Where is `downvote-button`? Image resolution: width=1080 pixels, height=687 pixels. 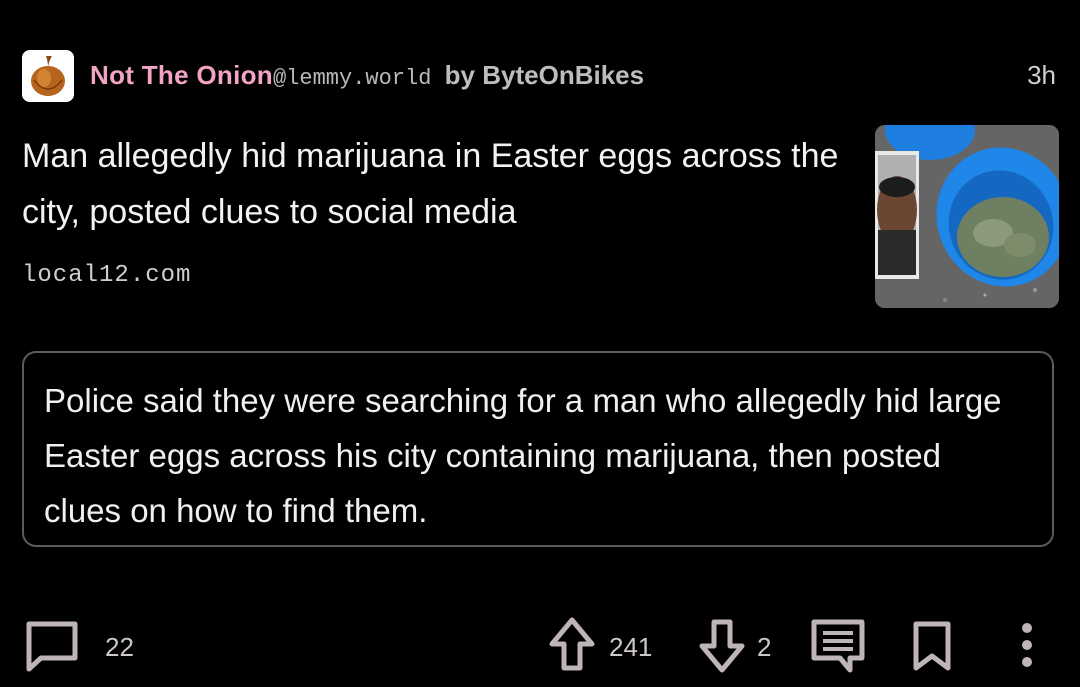 downvote-button is located at coordinates (722, 646).